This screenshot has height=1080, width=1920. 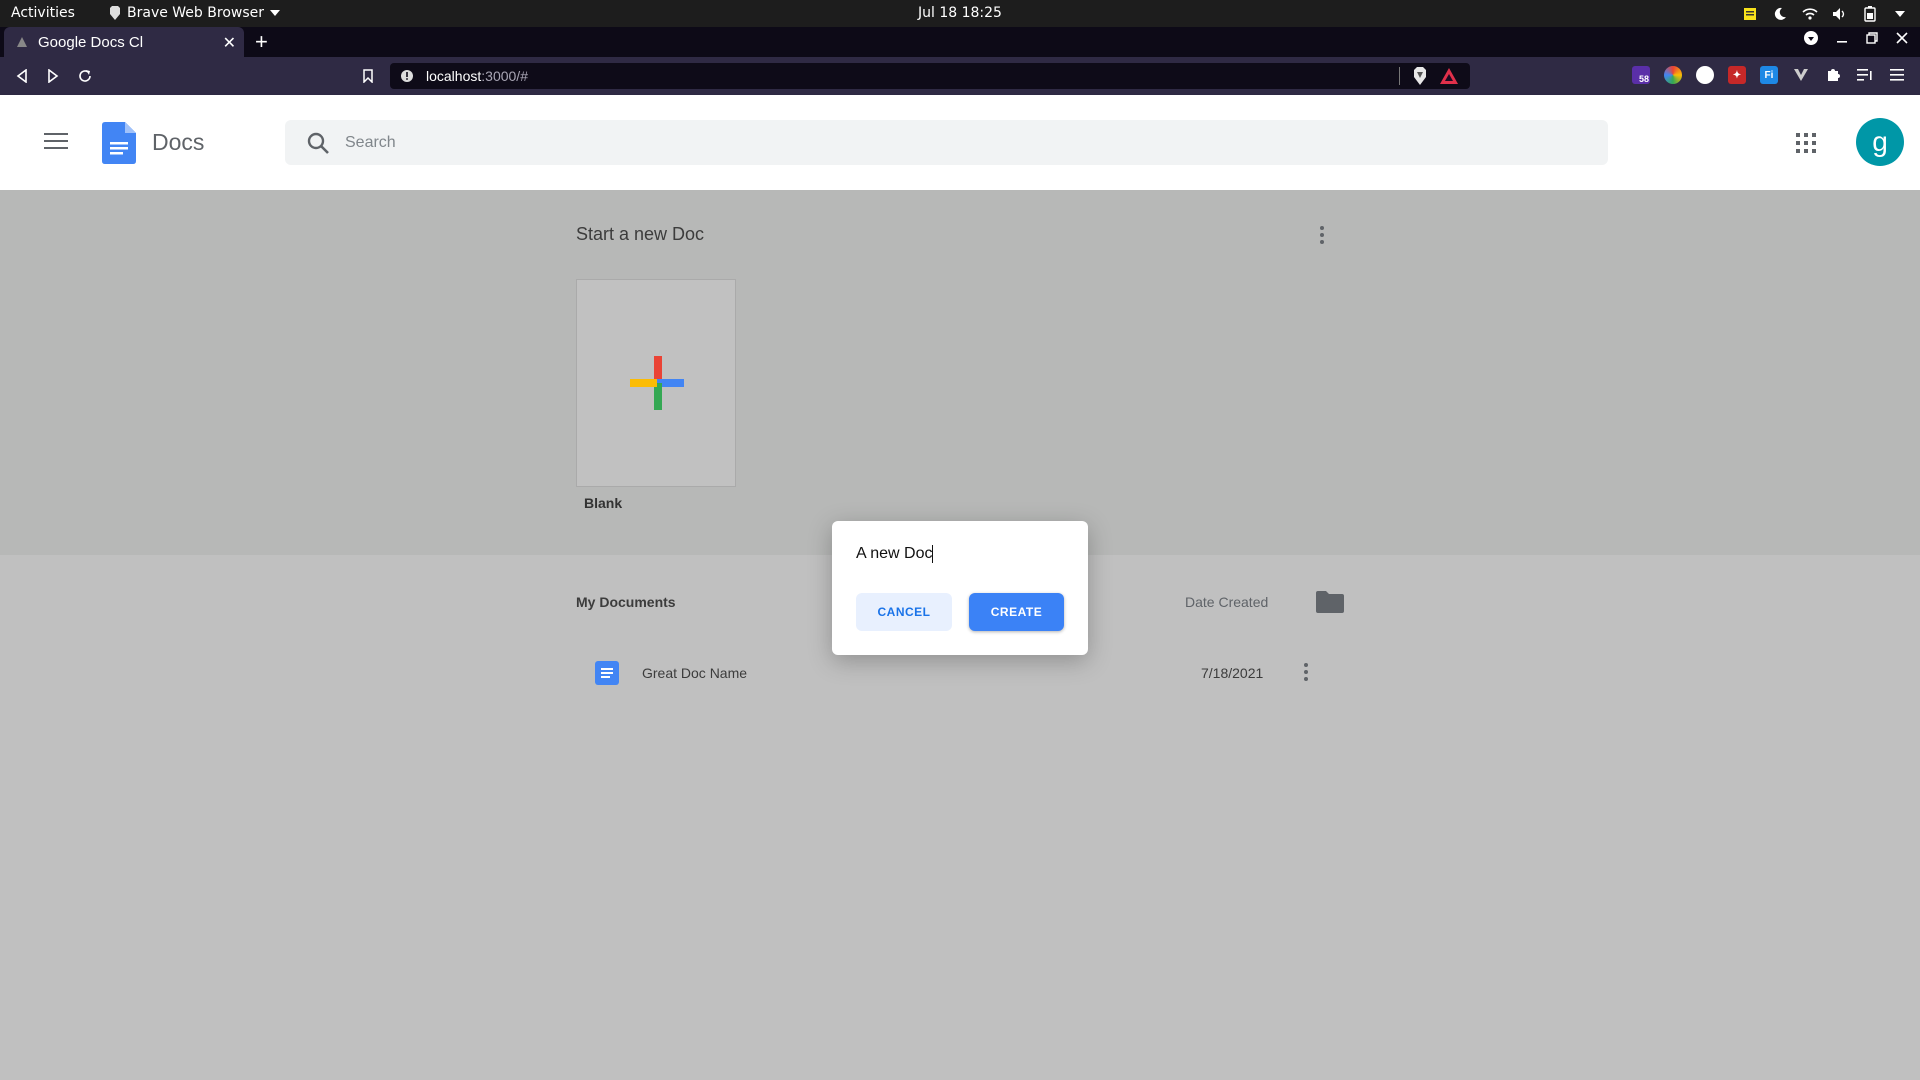 I want to click on menu-icon, so click(x=56, y=142).